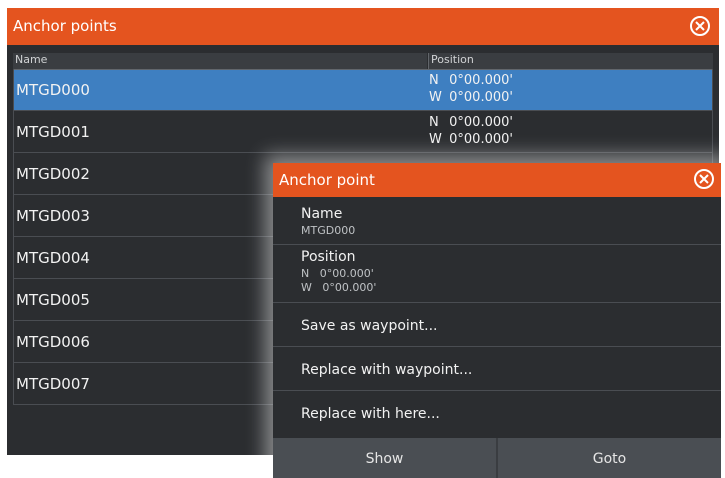 The image size is (725, 478). I want to click on table-left-border, so click(13, 237).